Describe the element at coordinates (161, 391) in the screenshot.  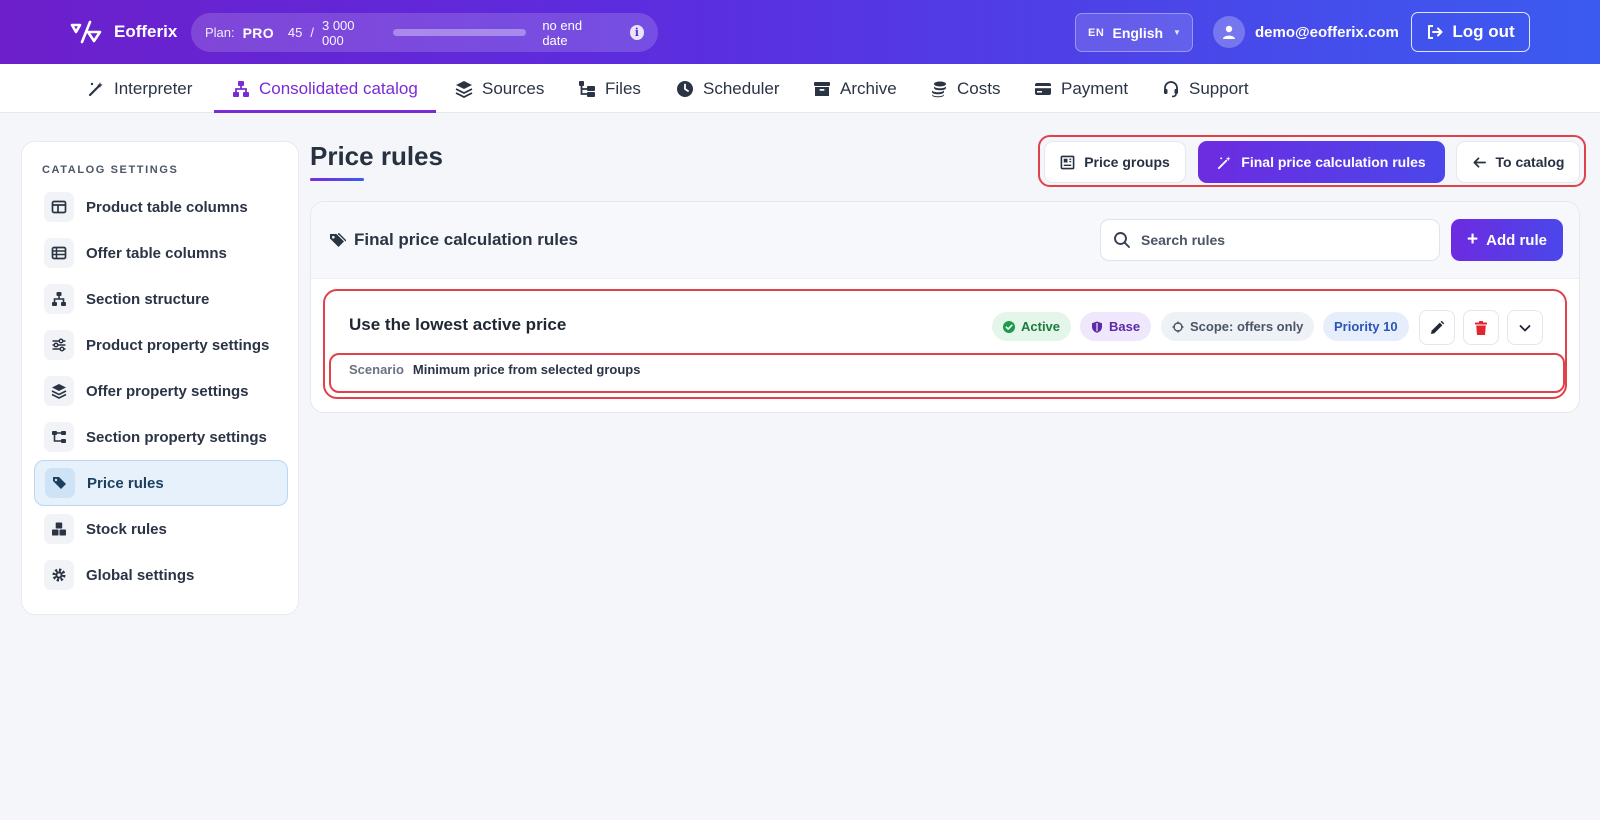
I see `sidebar-item-offer-property-settings: Offer property settings` at that location.